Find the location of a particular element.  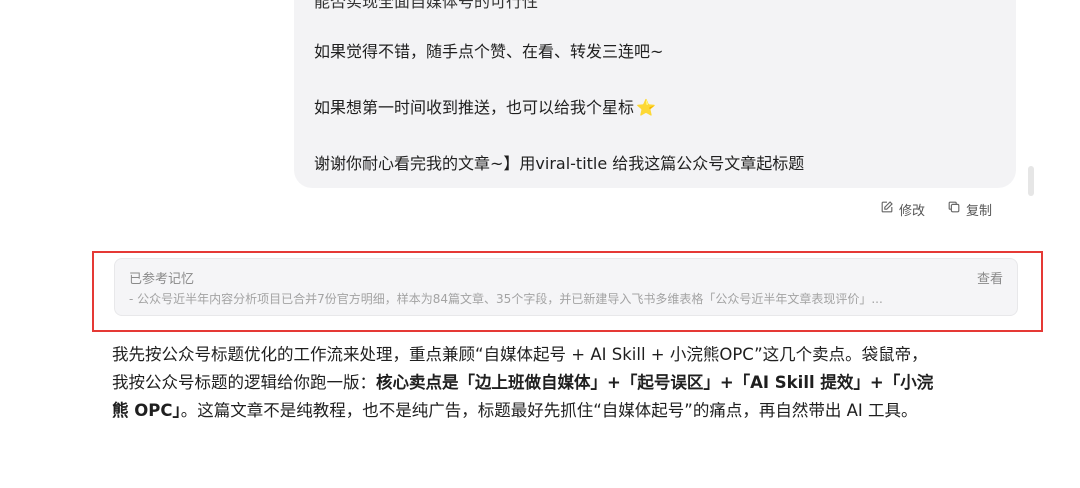

user-message-cut-line: 能否实现全面自媒体号的可行性 is located at coordinates (426, 5).